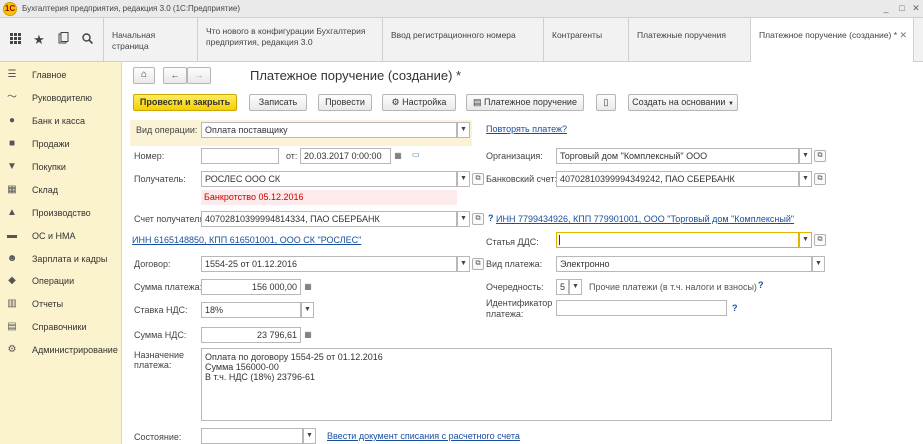 This screenshot has width=923, height=444. I want to click on dds-dropdown-icon: ▼, so click(805, 240).